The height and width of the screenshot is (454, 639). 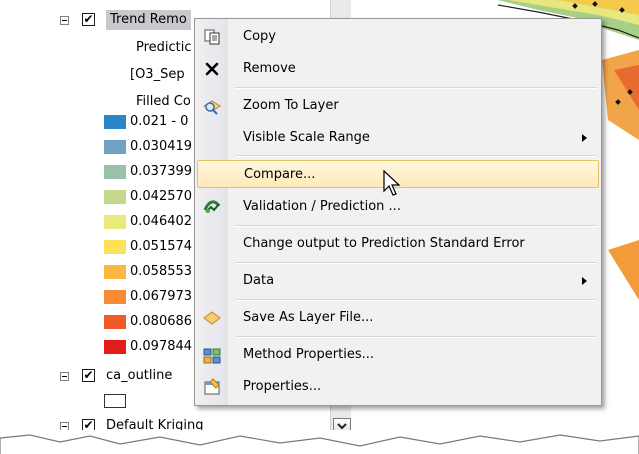 What do you see at coordinates (161, 196) in the screenshot?
I see `legend-label: 0.042570` at bounding box center [161, 196].